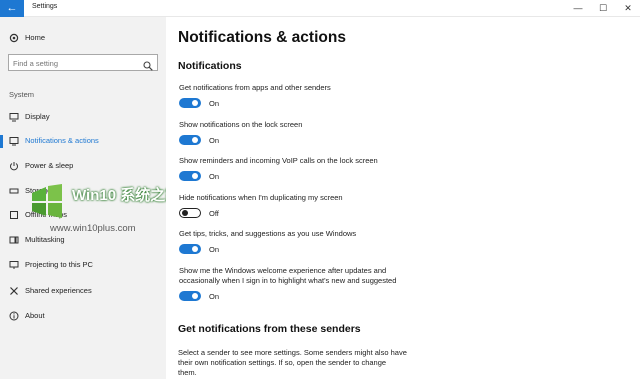  What do you see at coordinates (37, 116) in the screenshot?
I see `sidebar-item-label: Display` at bounding box center [37, 116].